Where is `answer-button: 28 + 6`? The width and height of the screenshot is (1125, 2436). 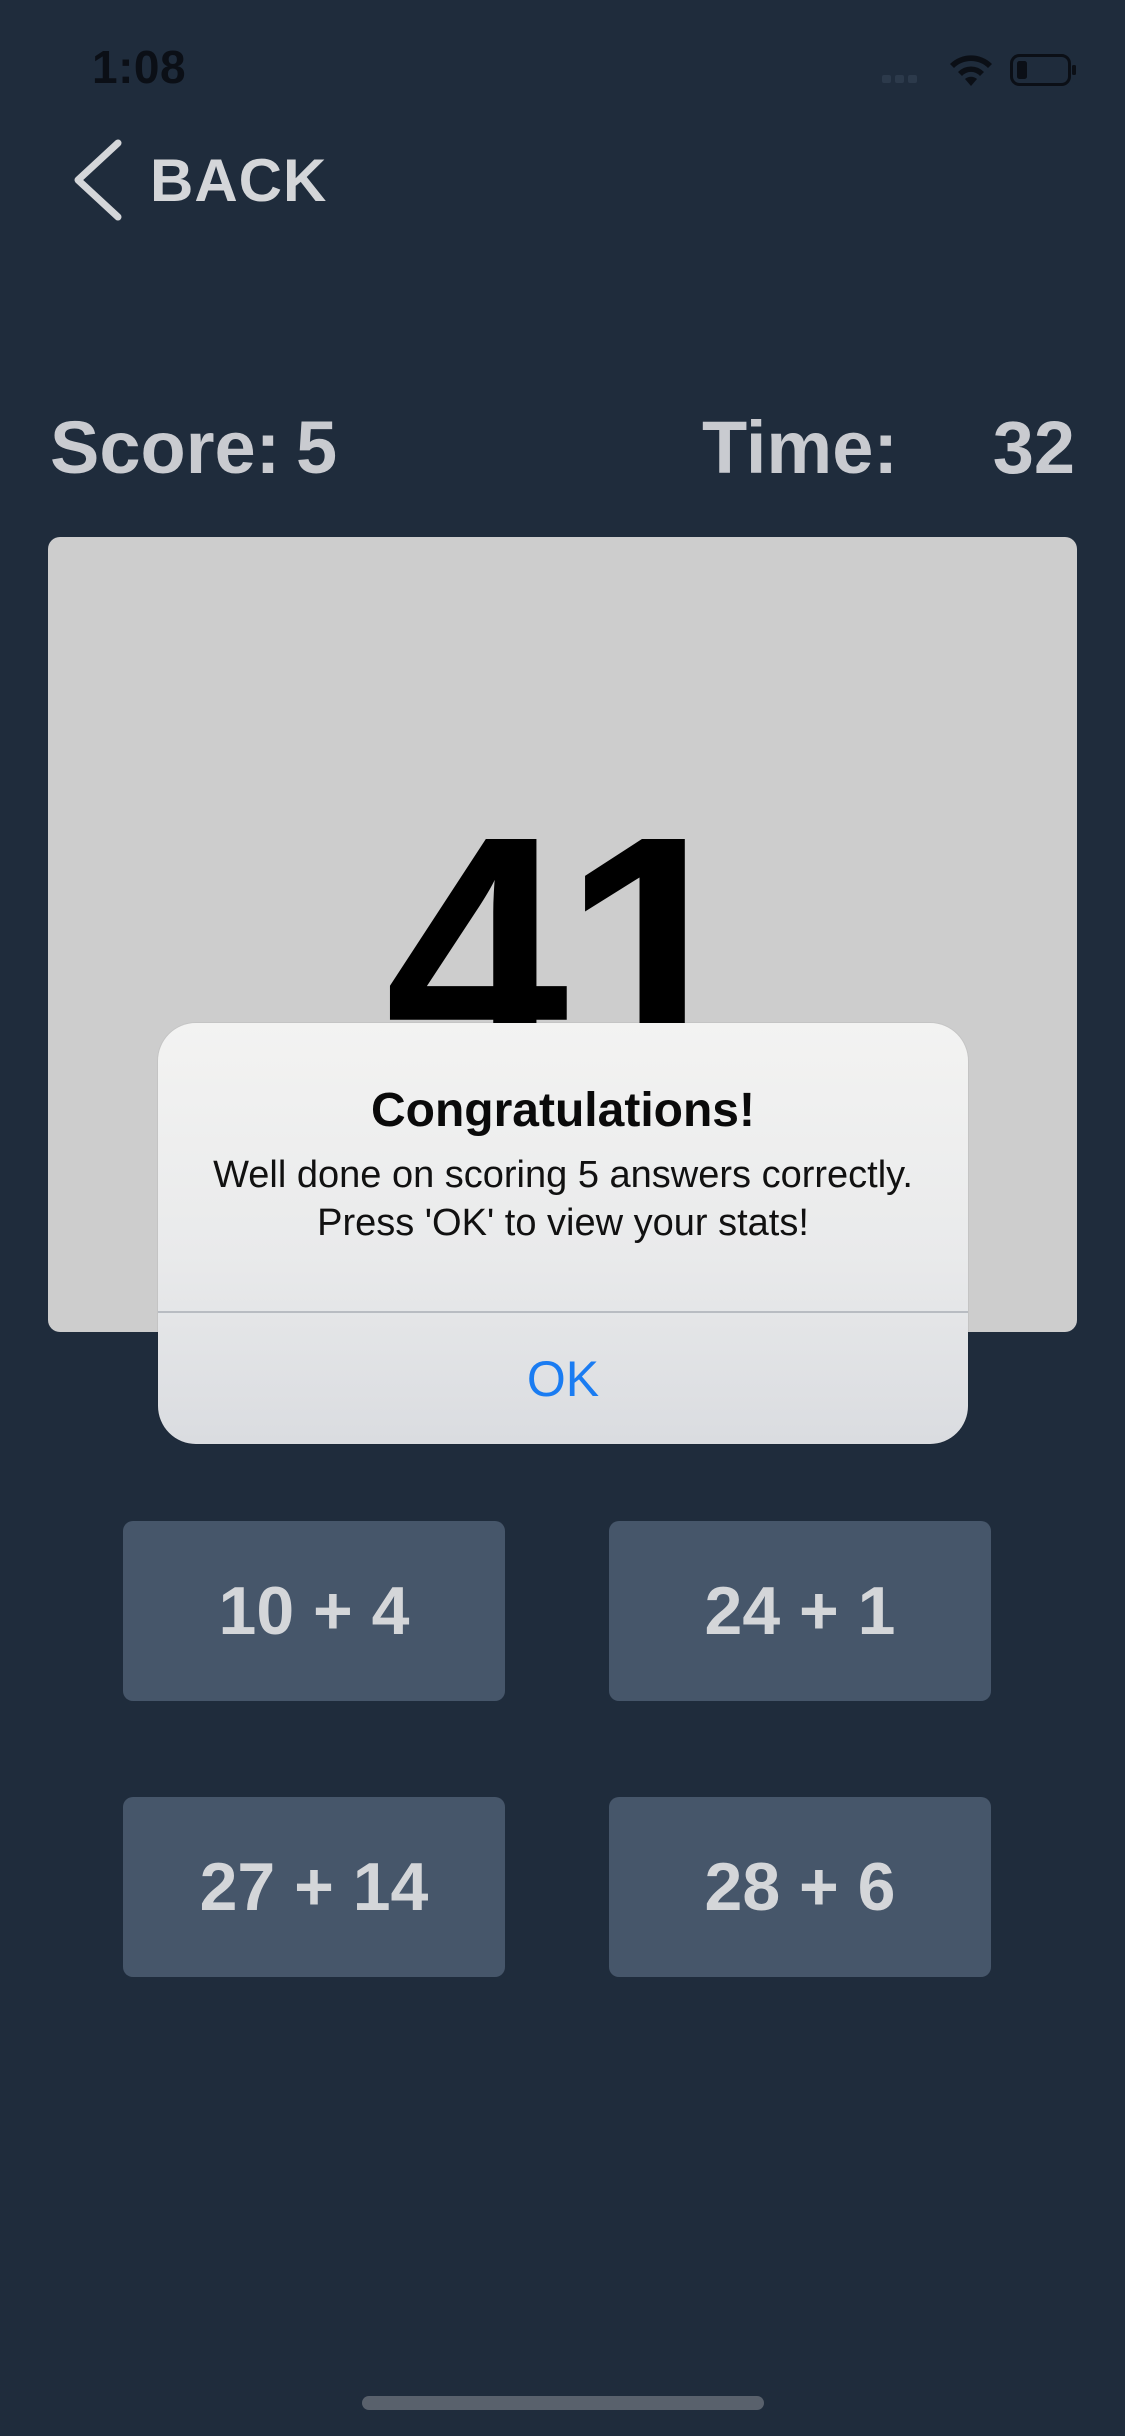
answer-button: 28 + 6 is located at coordinates (800, 1887).